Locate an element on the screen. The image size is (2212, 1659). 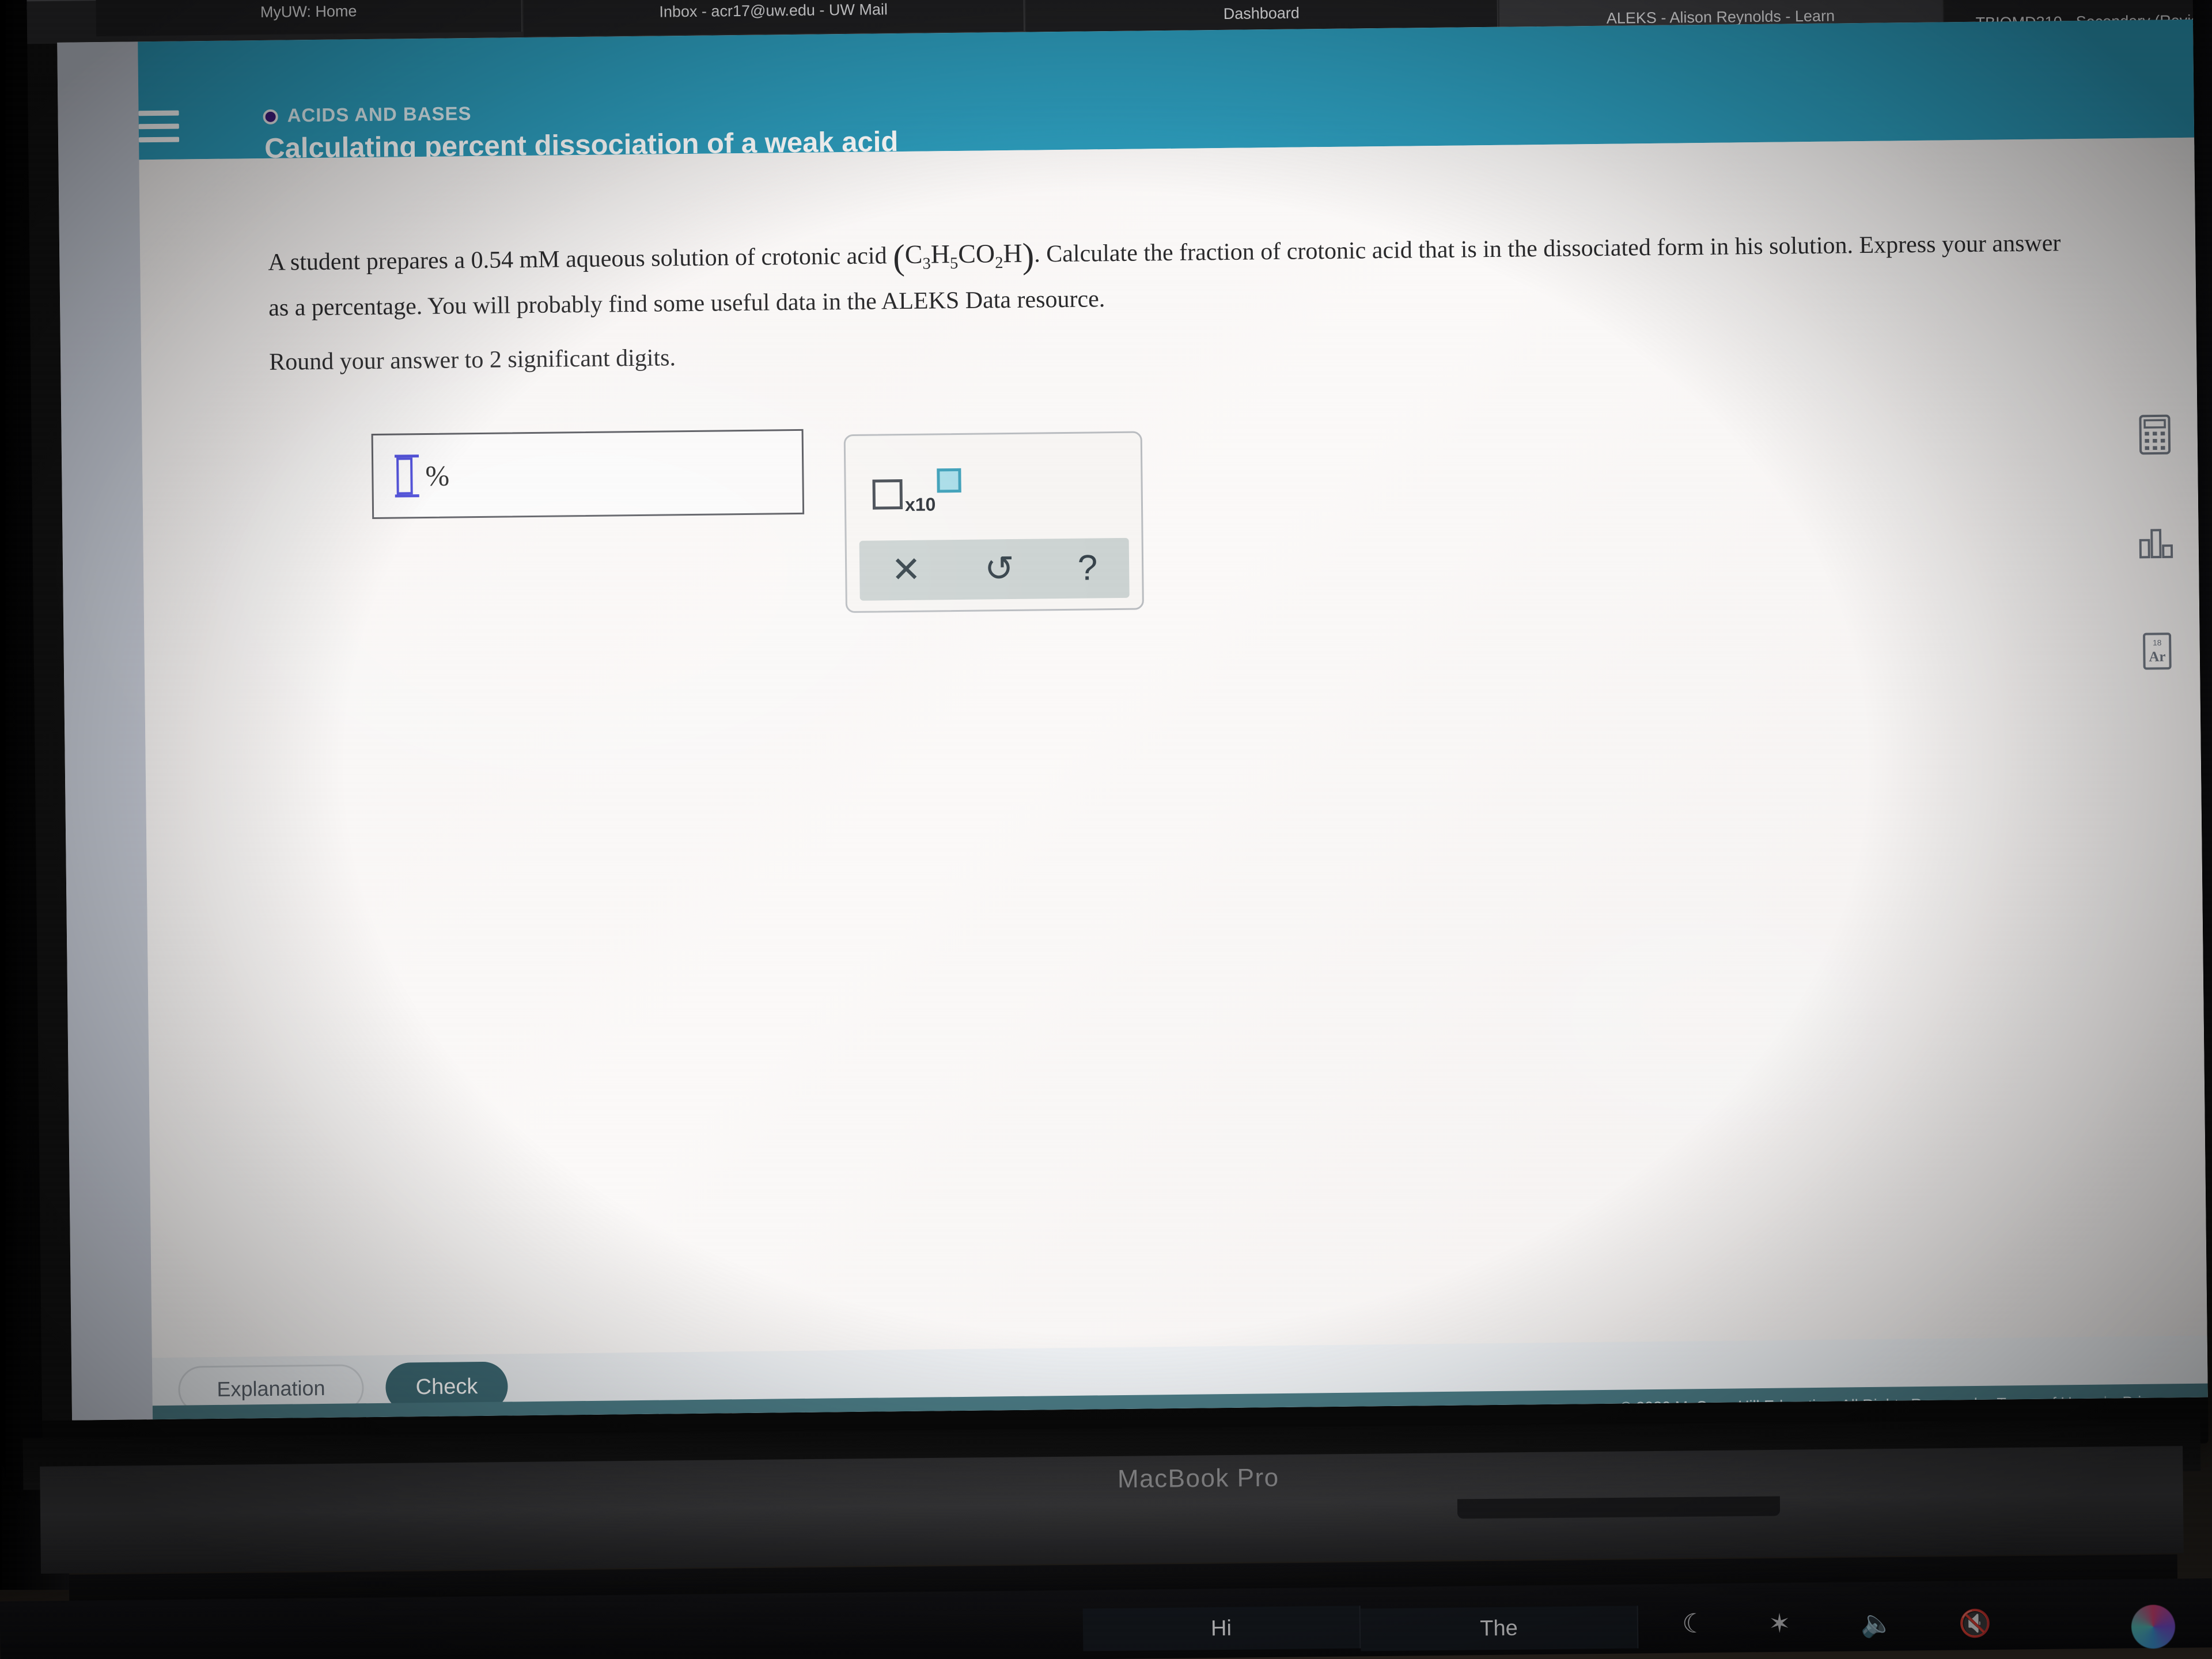
percent-unit-label: % is located at coordinates (437, 475).